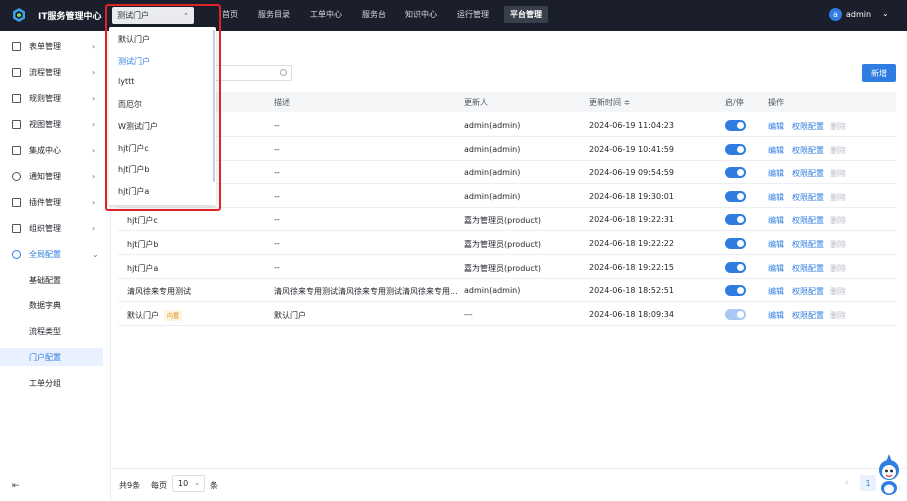 This screenshot has height=501, width=907. Describe the element at coordinates (326, 14) in the screenshot. I see `nav-ticket-center: 工单中心` at that location.